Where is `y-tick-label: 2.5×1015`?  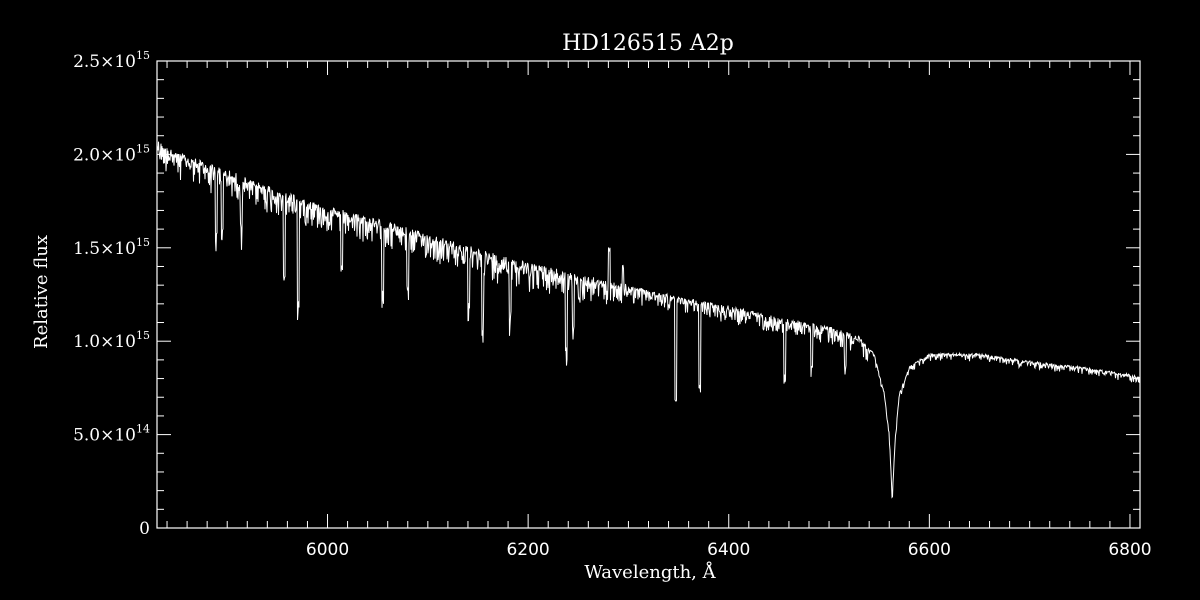
y-tick-label: 2.5×1015 is located at coordinates (111, 60).